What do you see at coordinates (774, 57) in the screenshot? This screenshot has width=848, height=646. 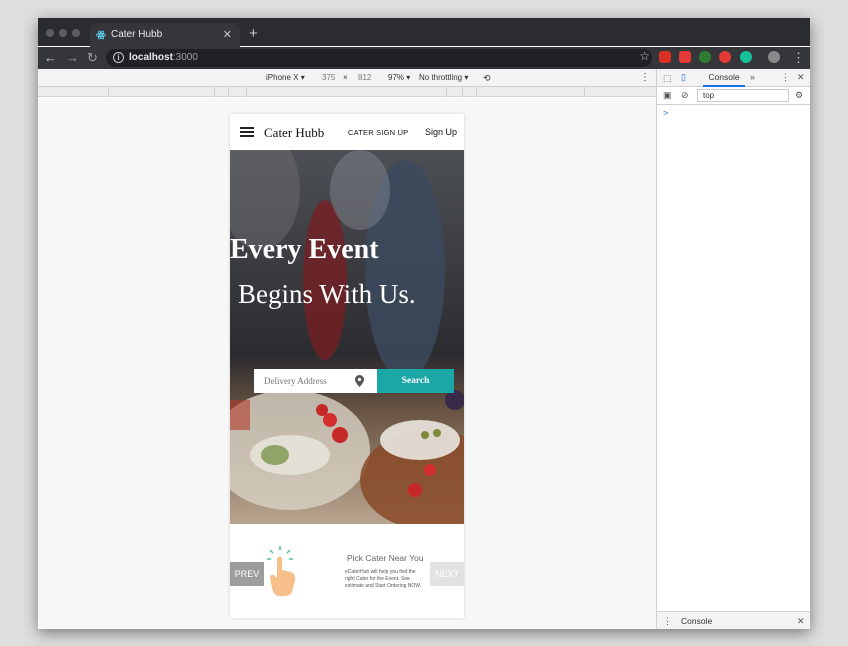 I see `profile-avatar-icon` at bounding box center [774, 57].